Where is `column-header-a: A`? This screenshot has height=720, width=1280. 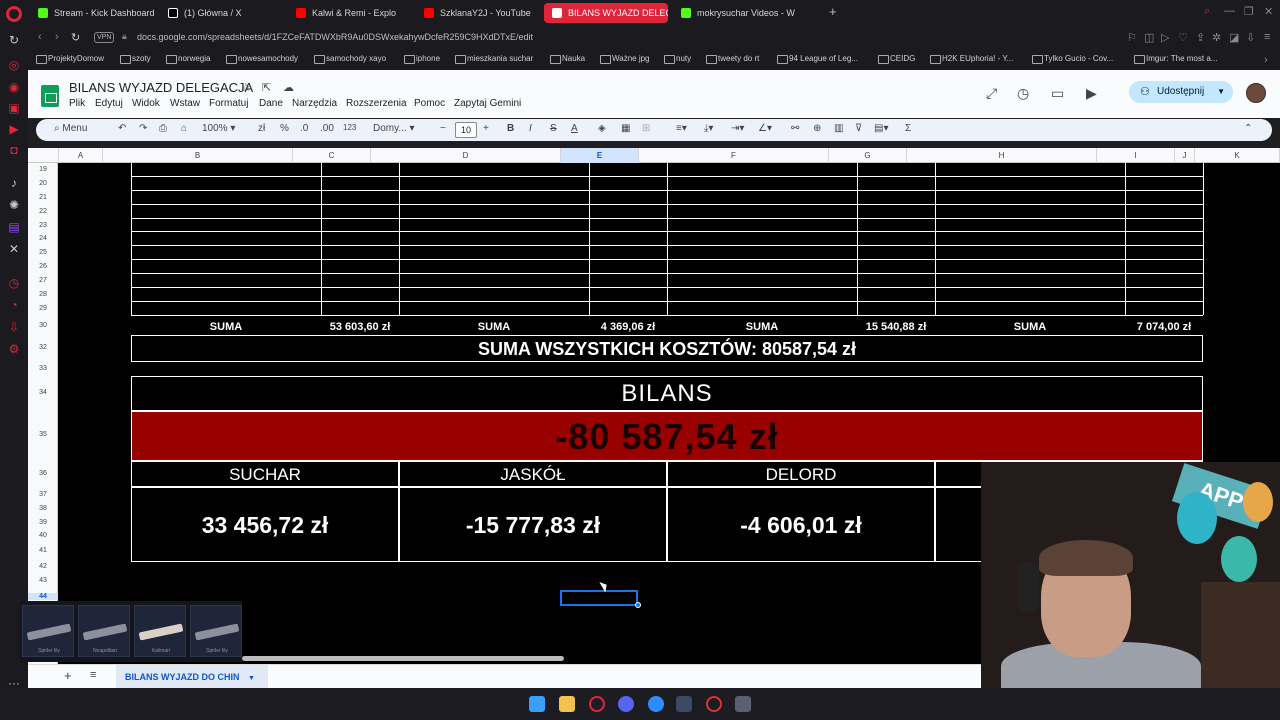
column-header-a: A is located at coordinates (81, 155).